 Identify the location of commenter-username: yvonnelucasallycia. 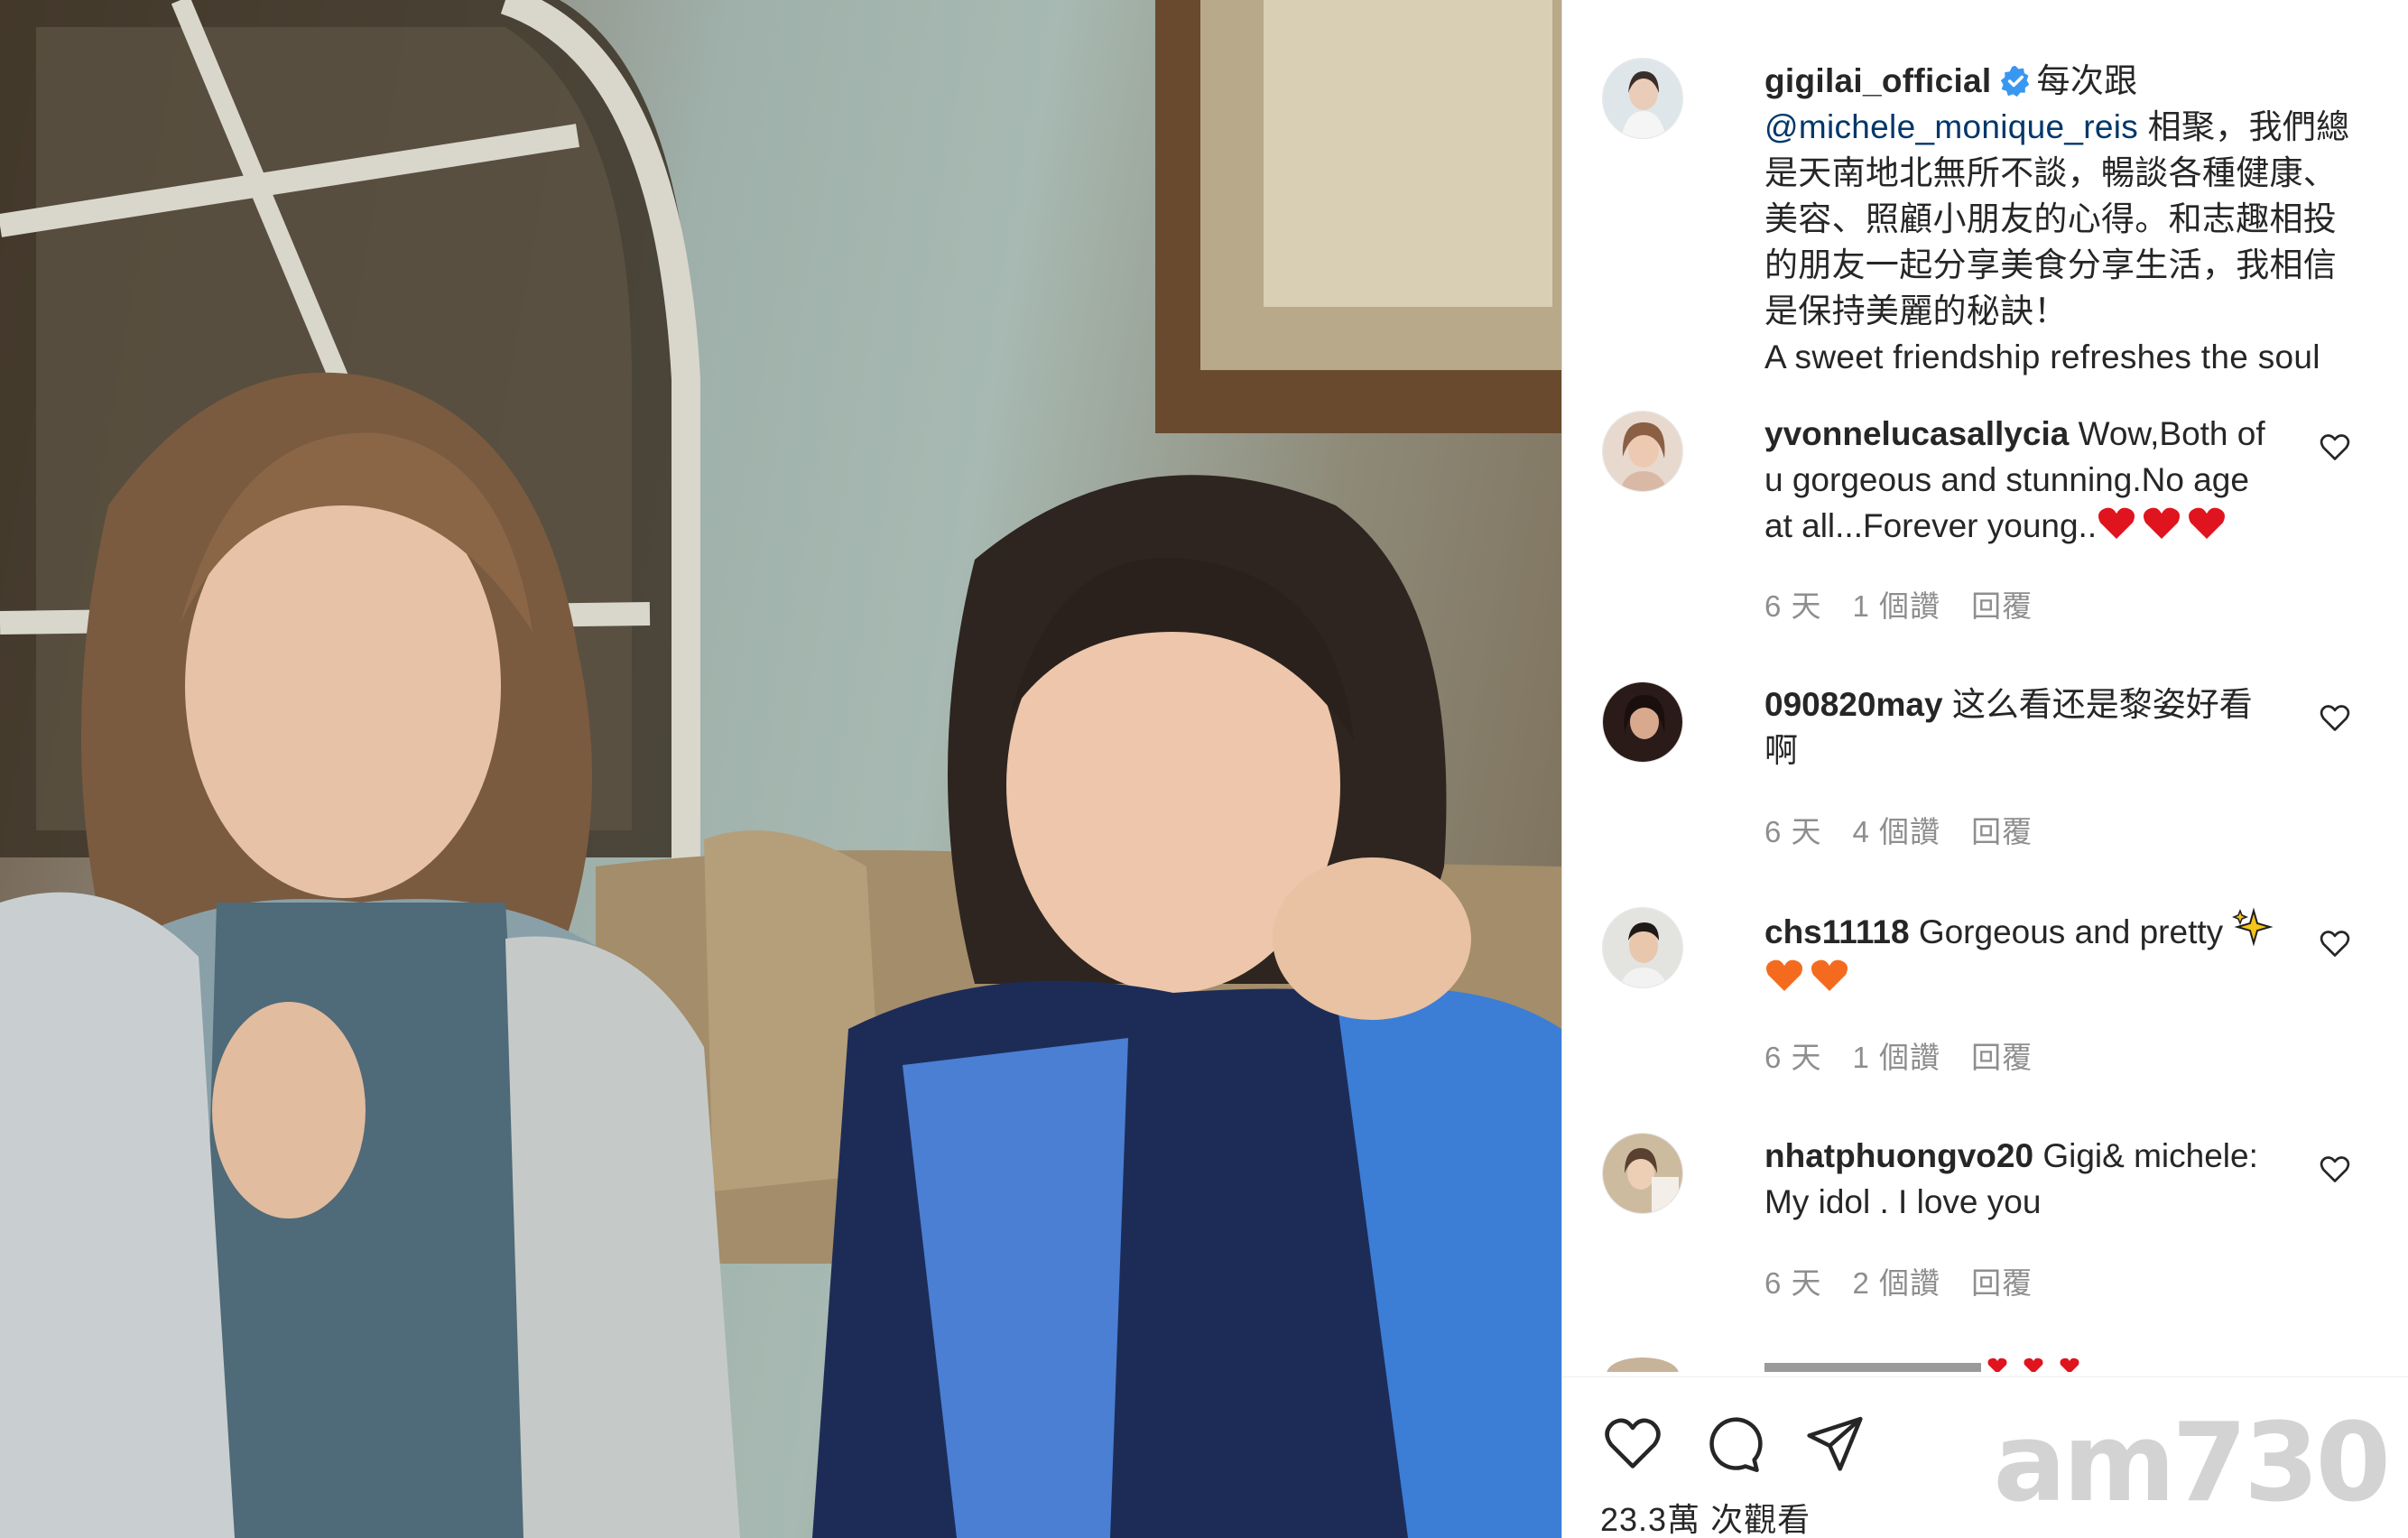
(1916, 433).